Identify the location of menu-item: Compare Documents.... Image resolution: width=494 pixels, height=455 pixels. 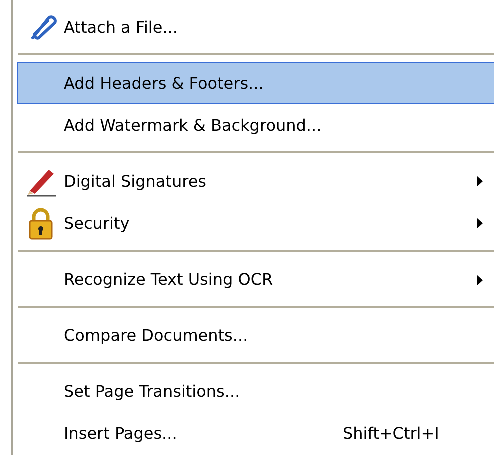
(255, 335).